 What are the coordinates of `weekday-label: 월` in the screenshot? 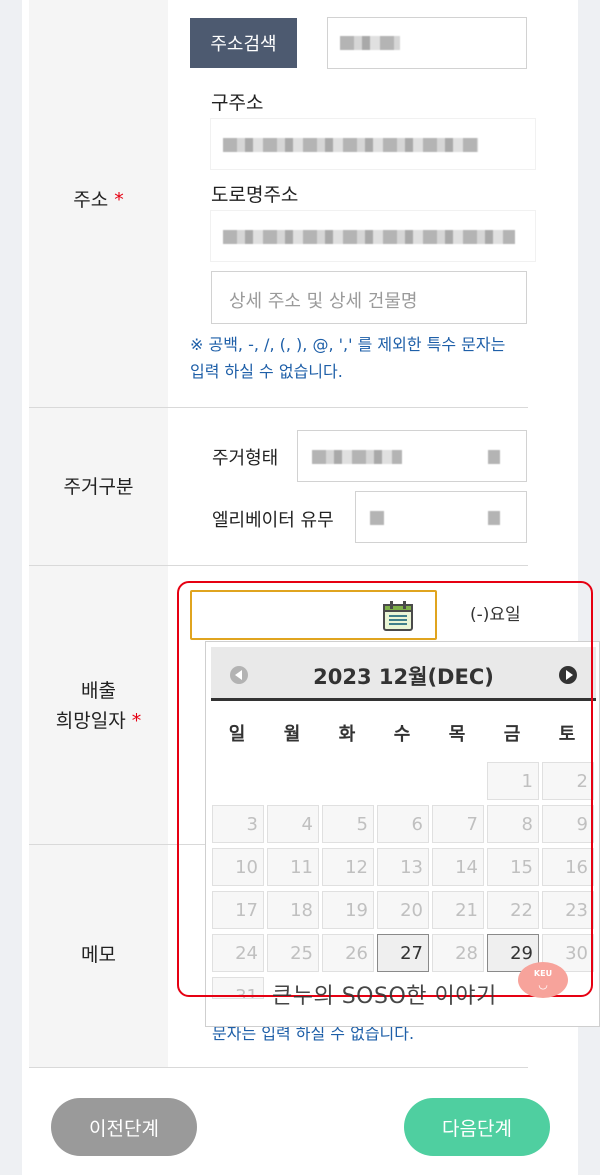 It's located at (292, 734).